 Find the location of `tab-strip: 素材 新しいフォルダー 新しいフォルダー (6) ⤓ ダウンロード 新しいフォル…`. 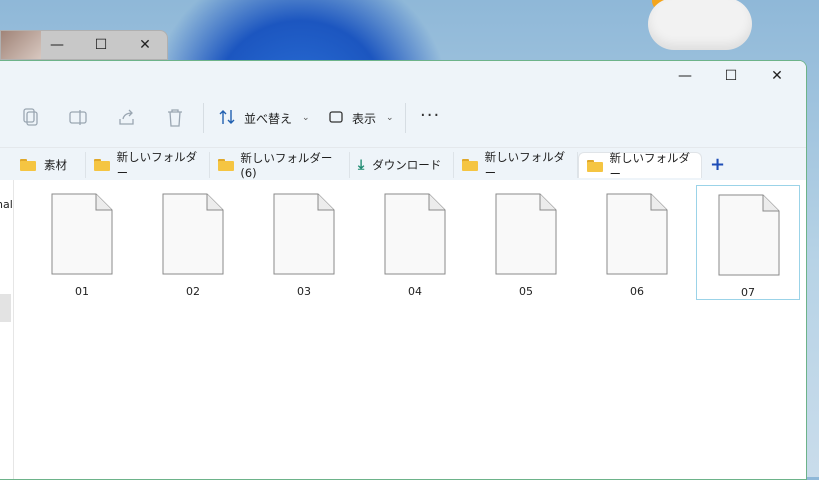

tab-strip: 素材 新しいフォルダー 新しいフォルダー (6) ⤓ ダウンロード 新しいフォル… is located at coordinates (403, 164).